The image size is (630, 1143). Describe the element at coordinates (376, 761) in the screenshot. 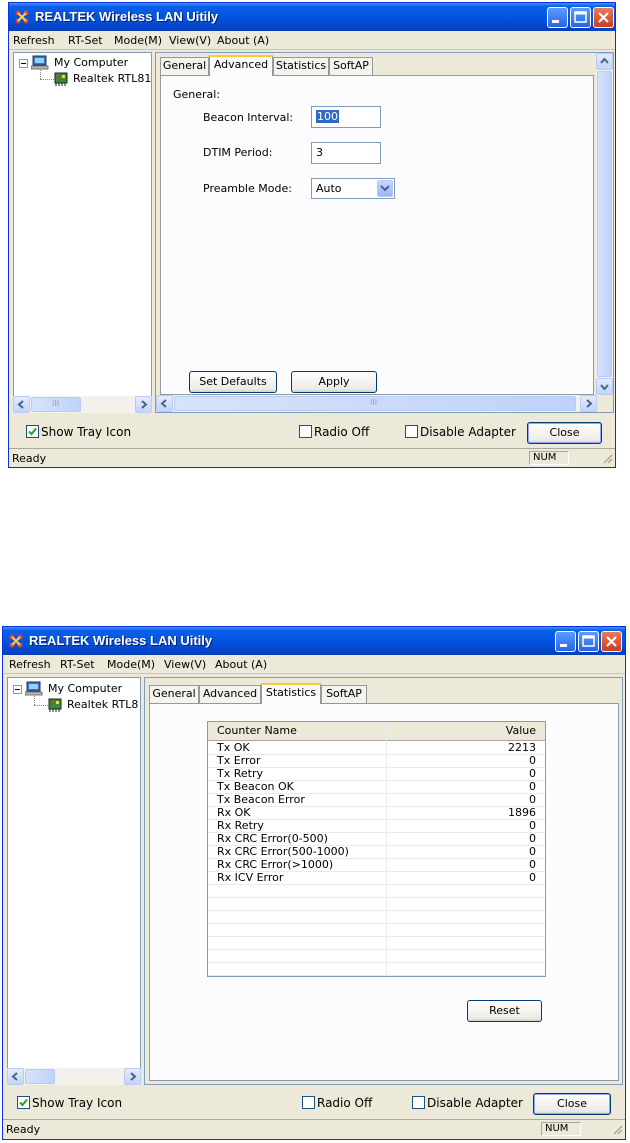

I see `table-row: Tx Error 0` at that location.